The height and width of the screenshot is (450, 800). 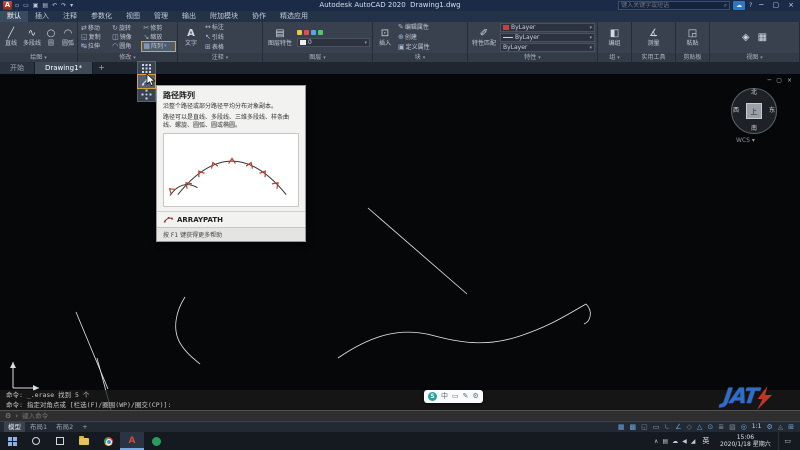 I want to click on snap-toggle: ▩, so click(x=633, y=427).